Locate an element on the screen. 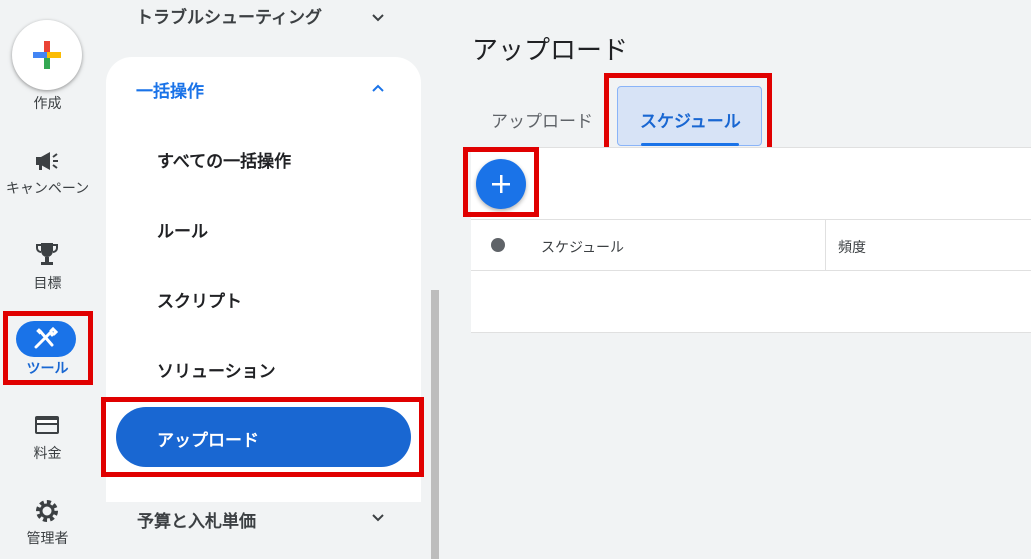 The image size is (1031, 559). bulk-section-title: 一括操作 is located at coordinates (170, 89).